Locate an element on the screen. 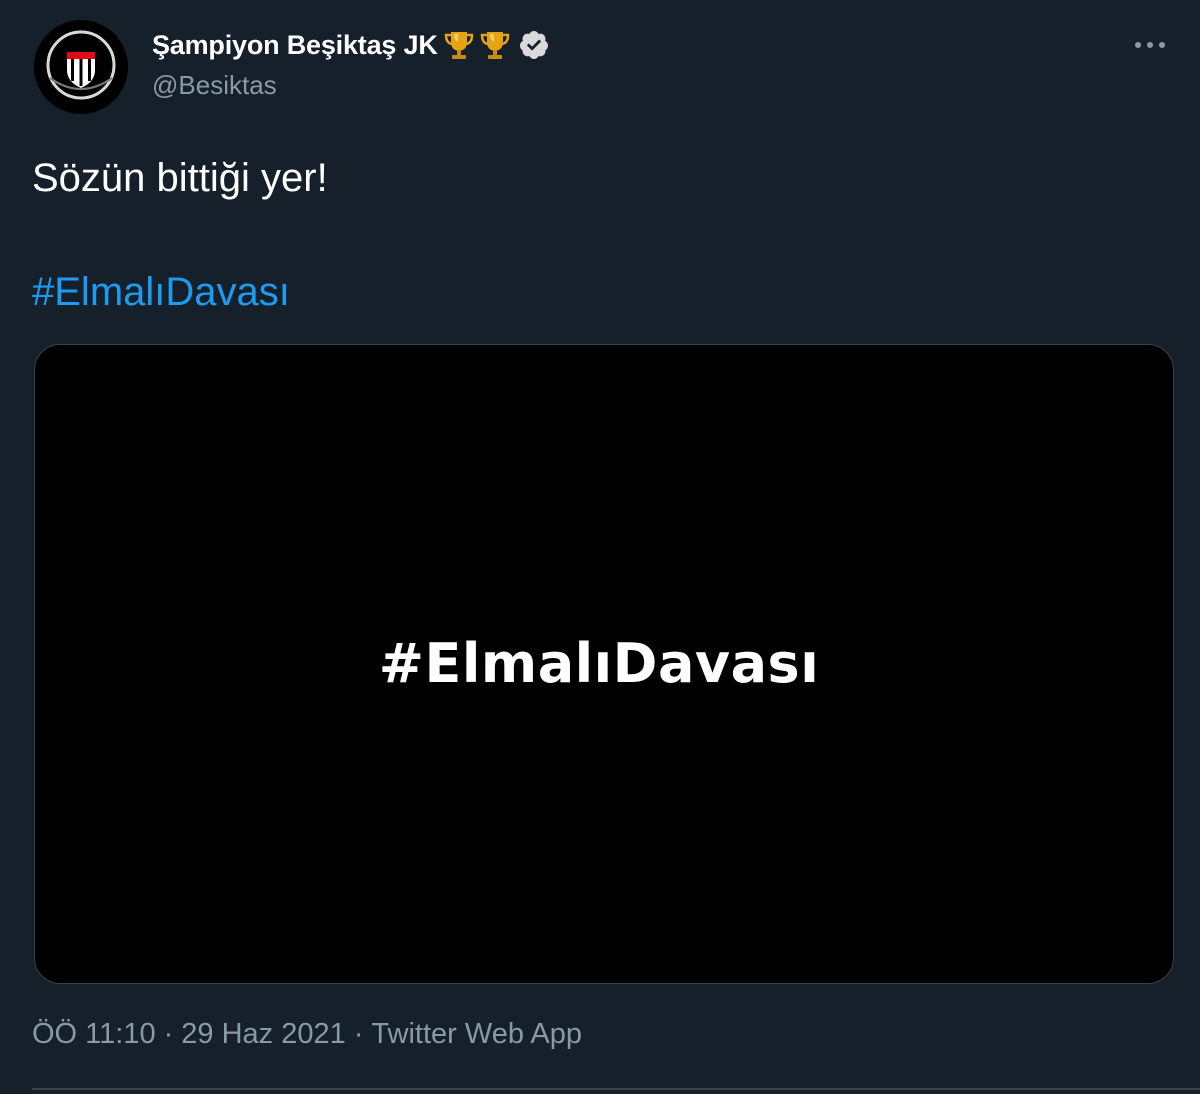  avatar is located at coordinates (81, 67).